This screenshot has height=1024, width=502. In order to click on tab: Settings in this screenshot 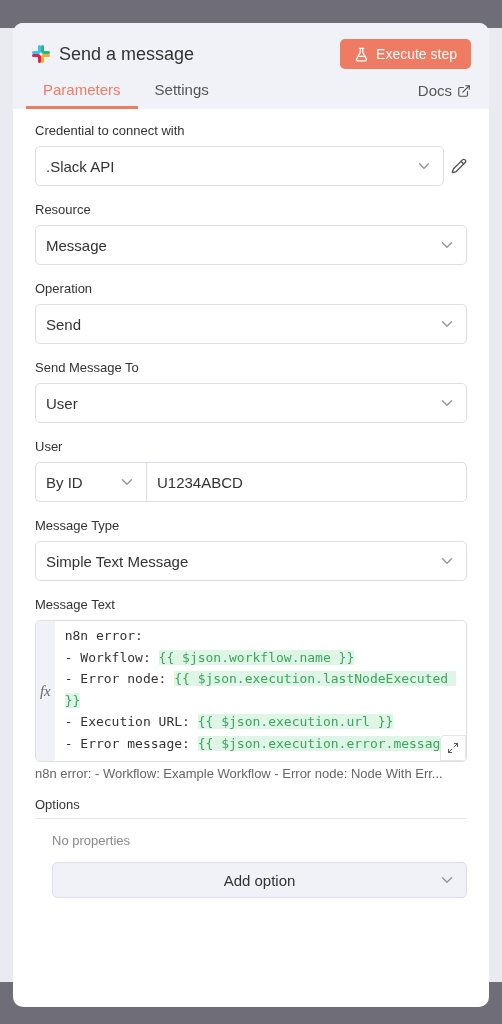, I will do `click(181, 95)`.